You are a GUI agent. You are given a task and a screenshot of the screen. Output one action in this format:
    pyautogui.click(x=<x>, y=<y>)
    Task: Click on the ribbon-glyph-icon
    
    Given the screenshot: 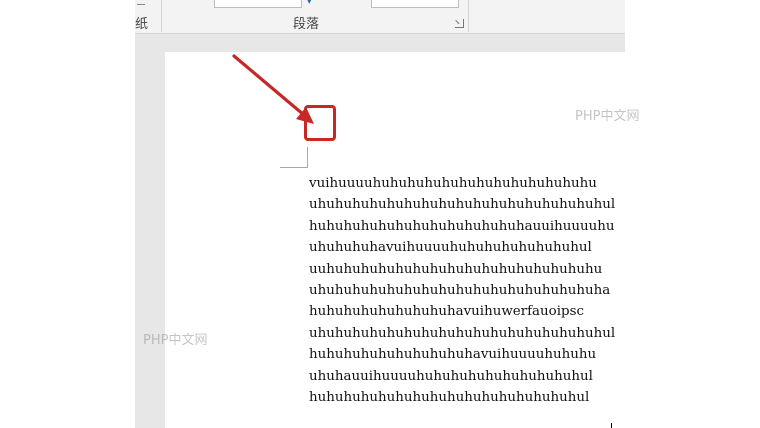 What is the action you would take?
    pyautogui.click(x=141, y=2)
    